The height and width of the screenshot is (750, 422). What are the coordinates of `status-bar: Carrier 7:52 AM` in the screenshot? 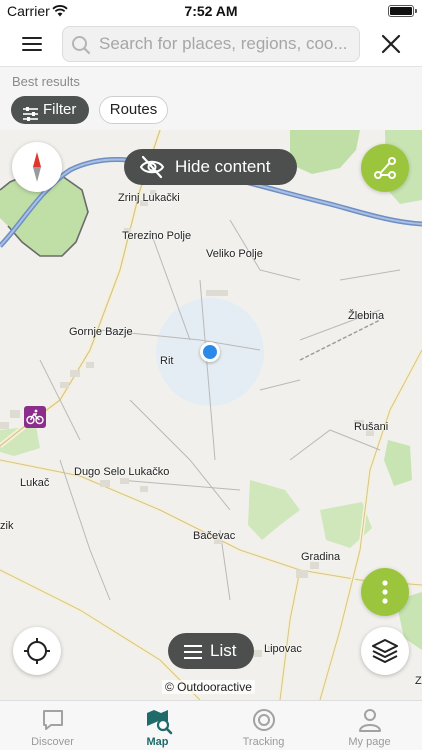 It's located at (211, 11).